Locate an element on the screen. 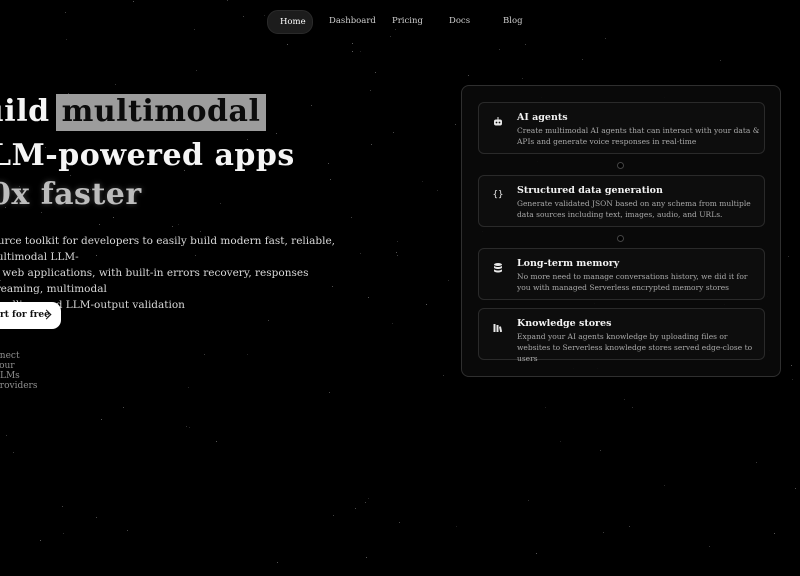  robot-icon is located at coordinates (498, 122).